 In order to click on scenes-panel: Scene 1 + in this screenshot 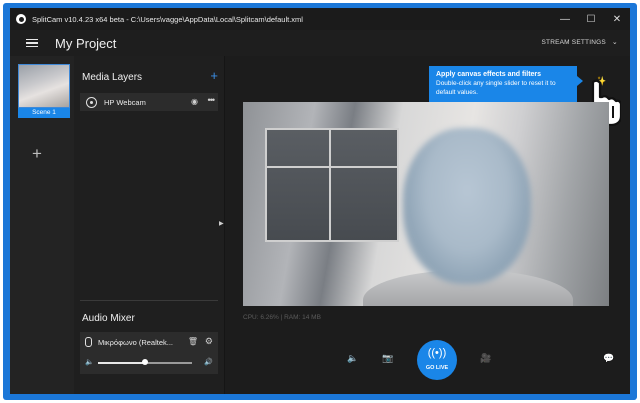, I will do `click(42, 225)`.